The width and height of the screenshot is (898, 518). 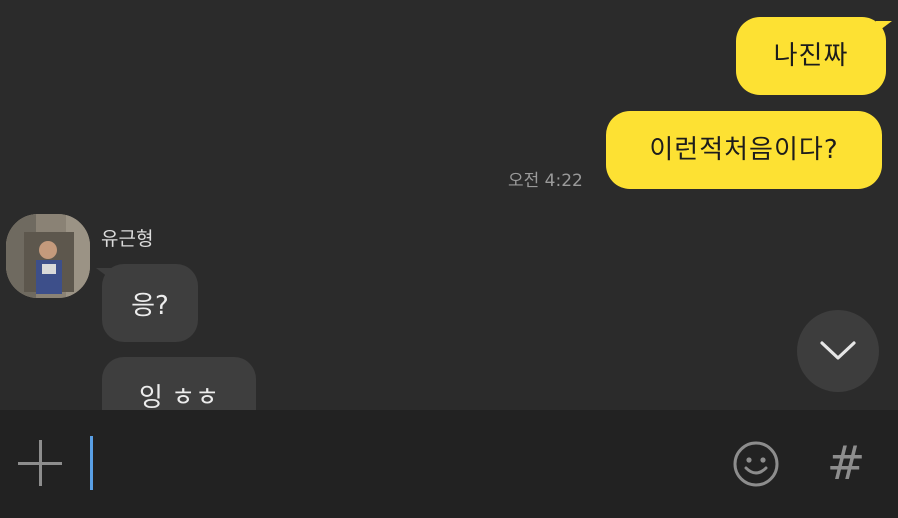 I want to click on smiley-icon, so click(x=756, y=464).